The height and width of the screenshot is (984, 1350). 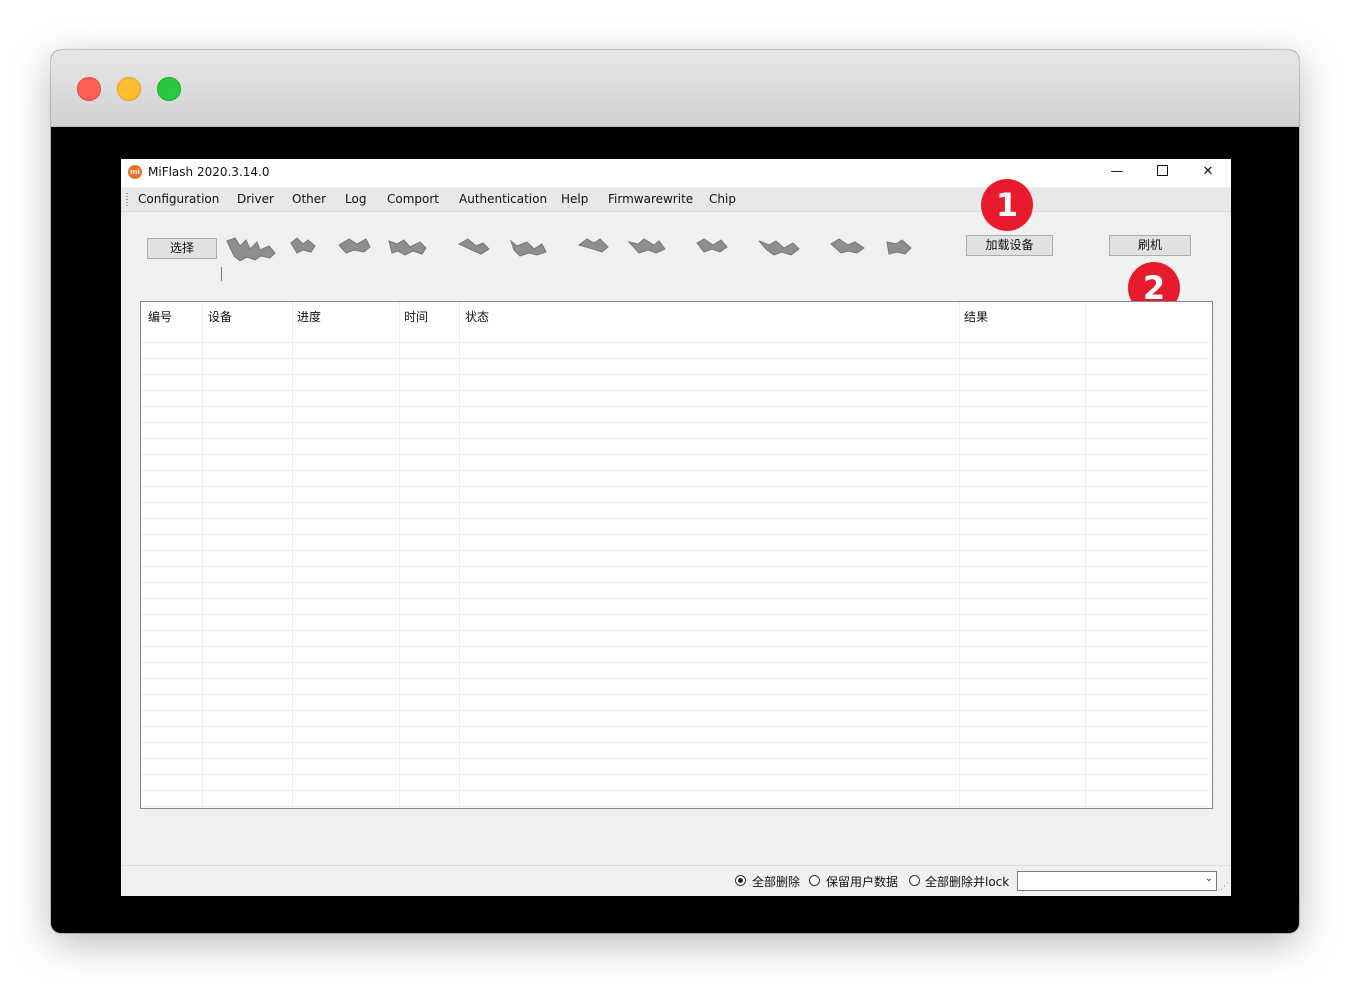 What do you see at coordinates (413, 199) in the screenshot?
I see `menu-comport: Comport` at bounding box center [413, 199].